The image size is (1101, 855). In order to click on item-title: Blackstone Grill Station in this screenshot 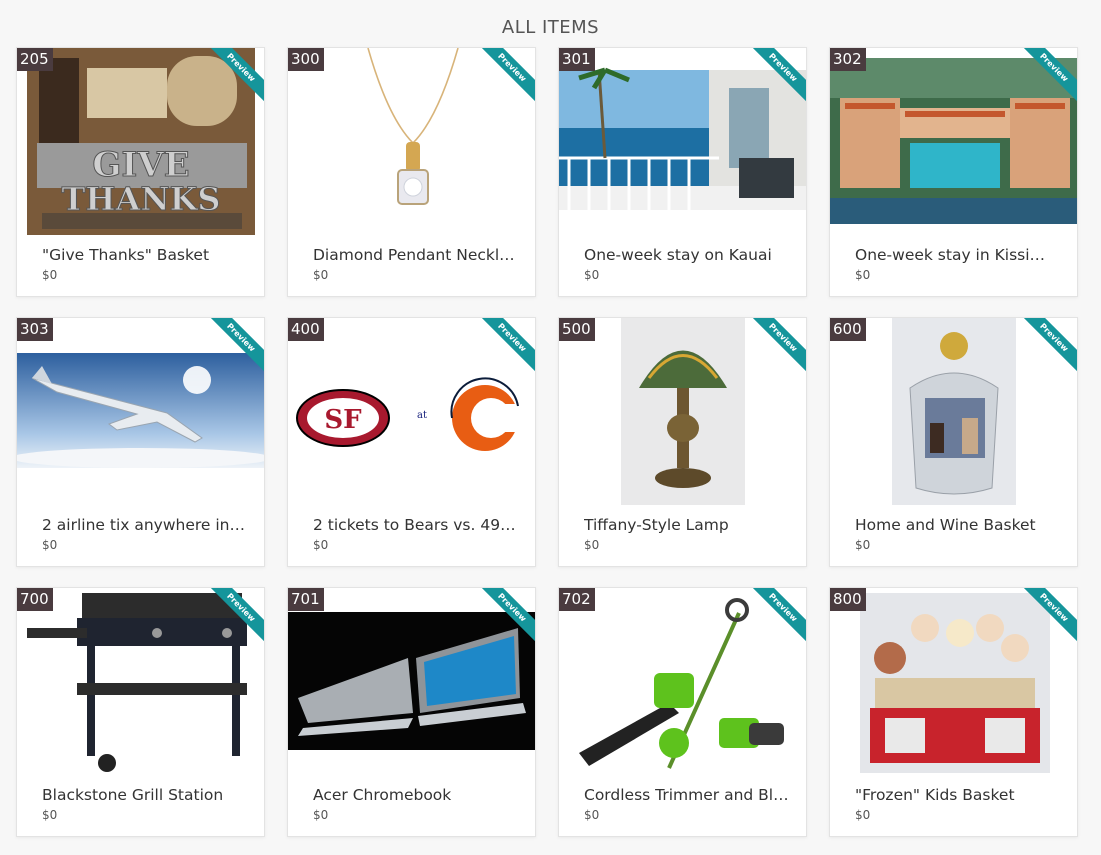, I will do `click(144, 795)`.